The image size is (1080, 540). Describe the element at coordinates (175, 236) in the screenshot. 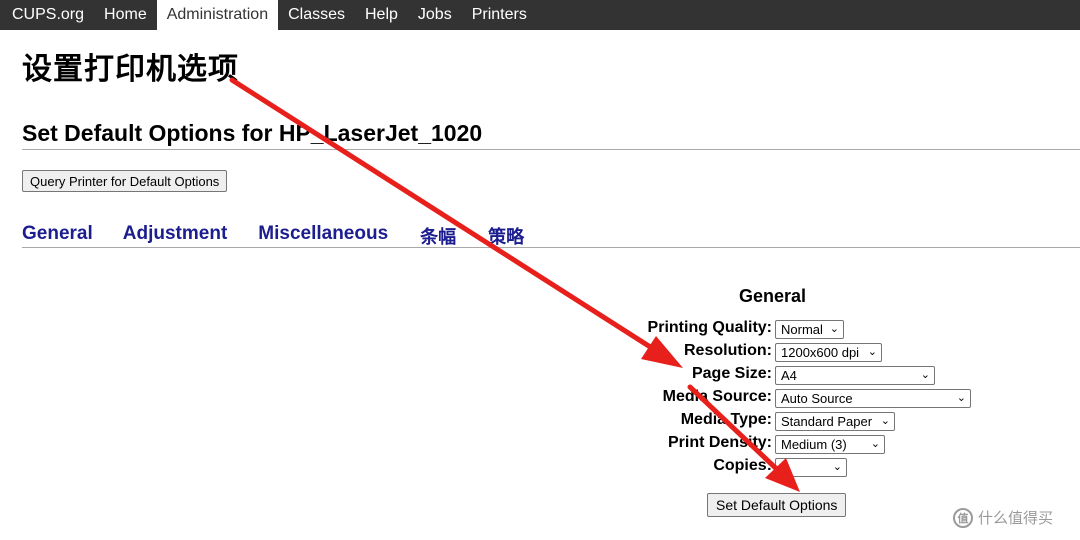

I see `tab-adjustment: Adjustment` at that location.